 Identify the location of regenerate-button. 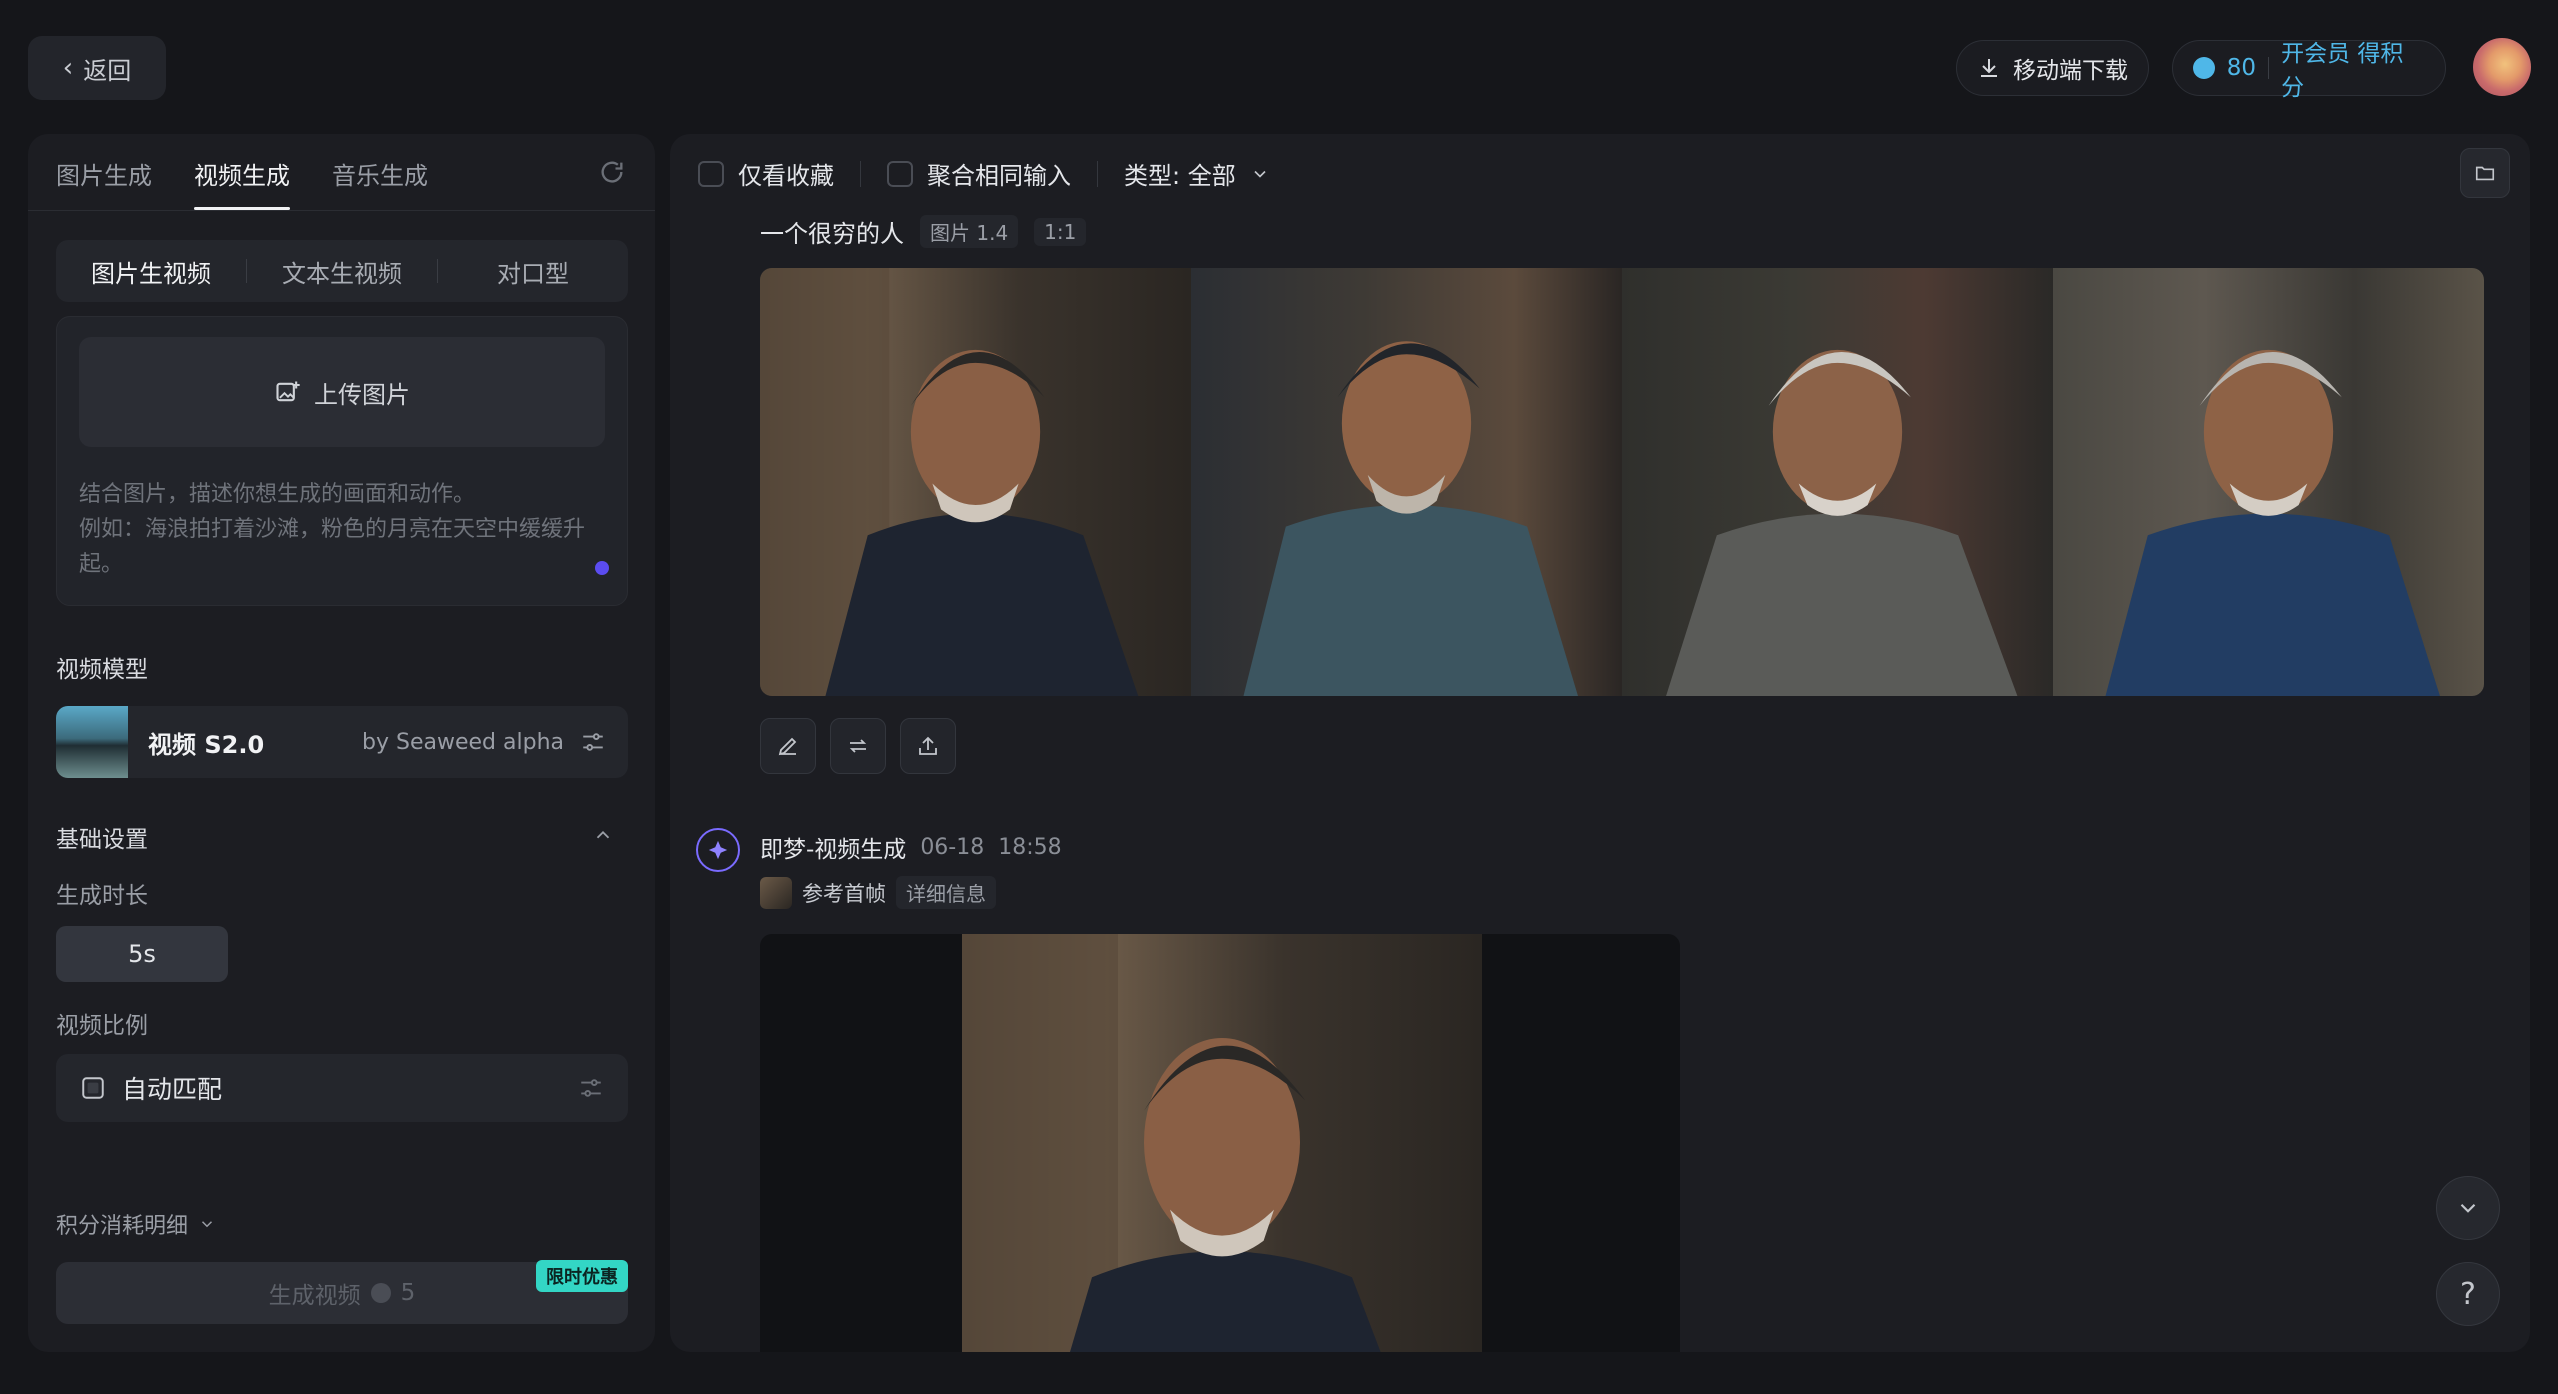
(858, 746).